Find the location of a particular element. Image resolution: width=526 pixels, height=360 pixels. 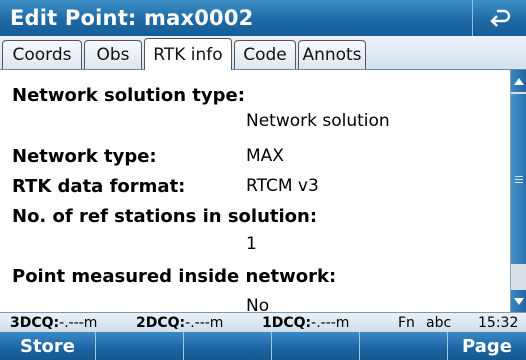

grip-icon is located at coordinates (519, 179).